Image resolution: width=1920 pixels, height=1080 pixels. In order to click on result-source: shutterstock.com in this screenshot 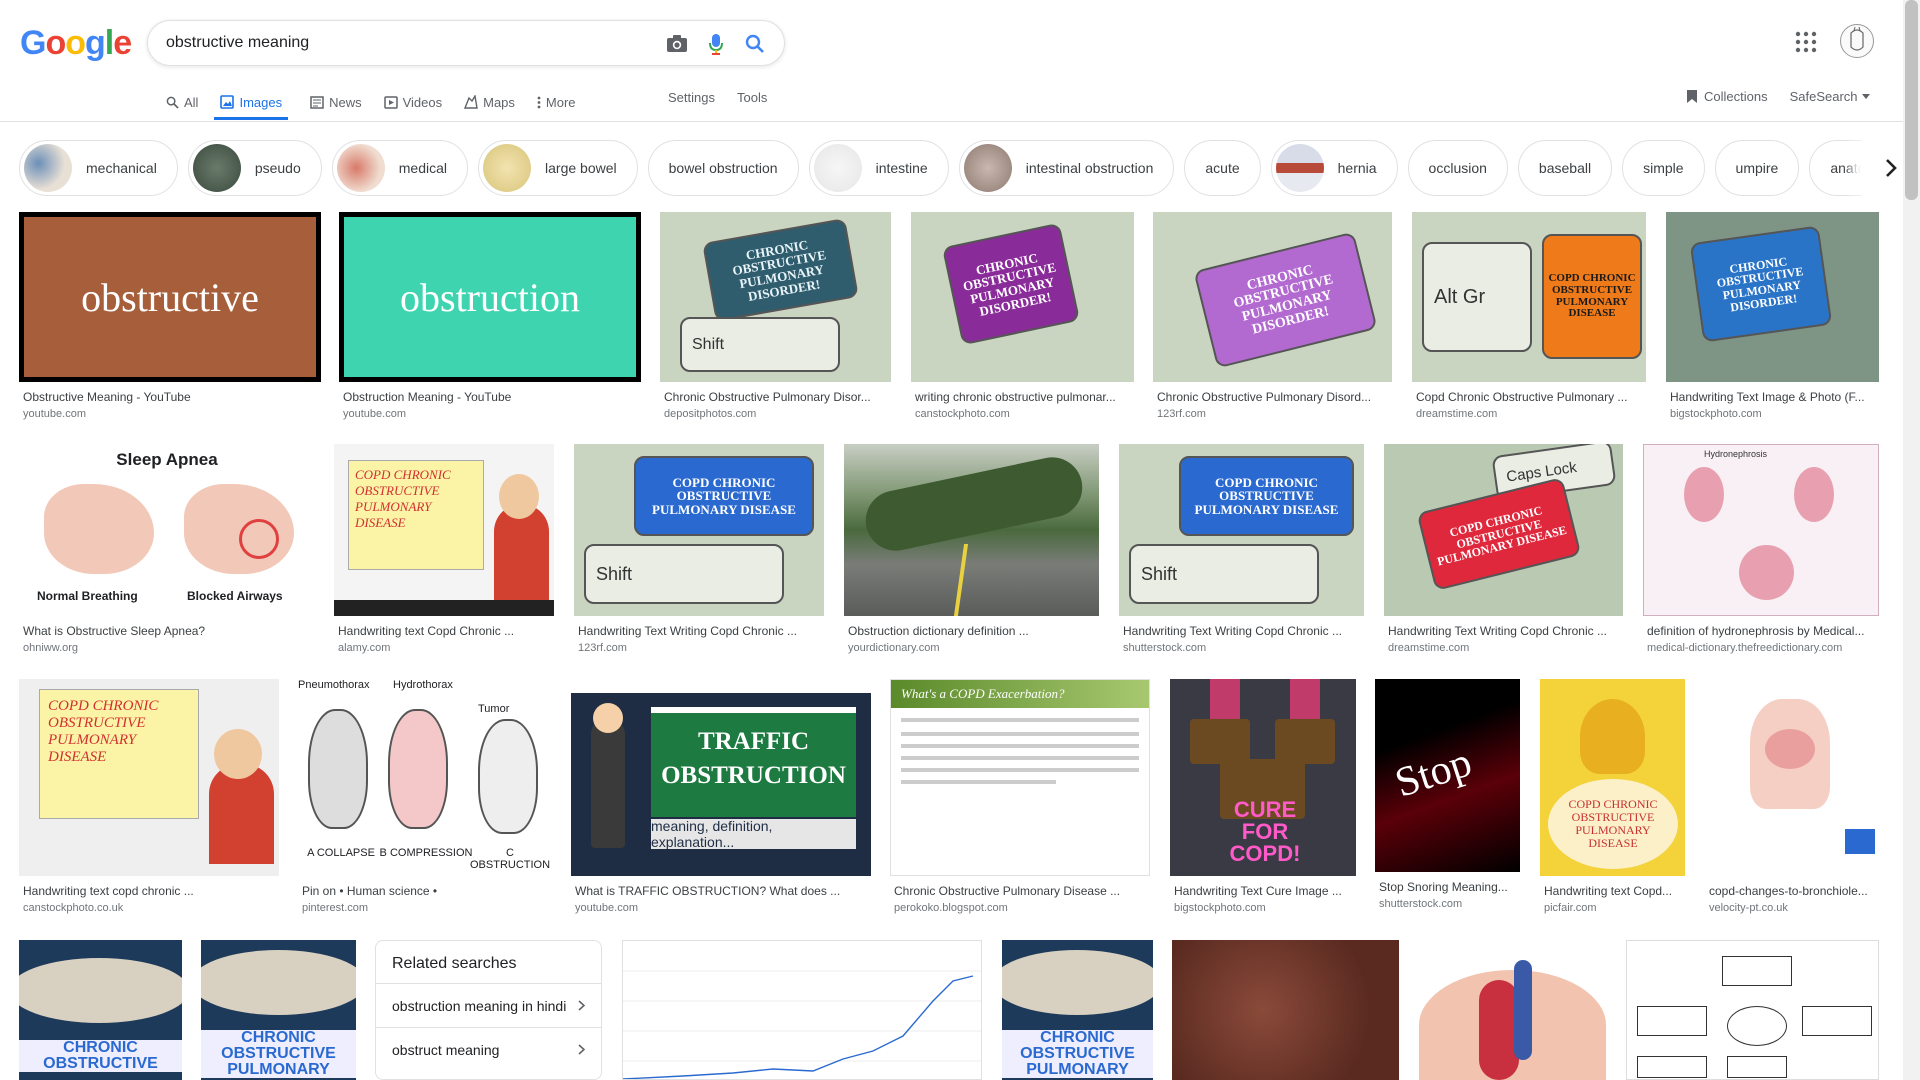, I will do `click(1165, 648)`.